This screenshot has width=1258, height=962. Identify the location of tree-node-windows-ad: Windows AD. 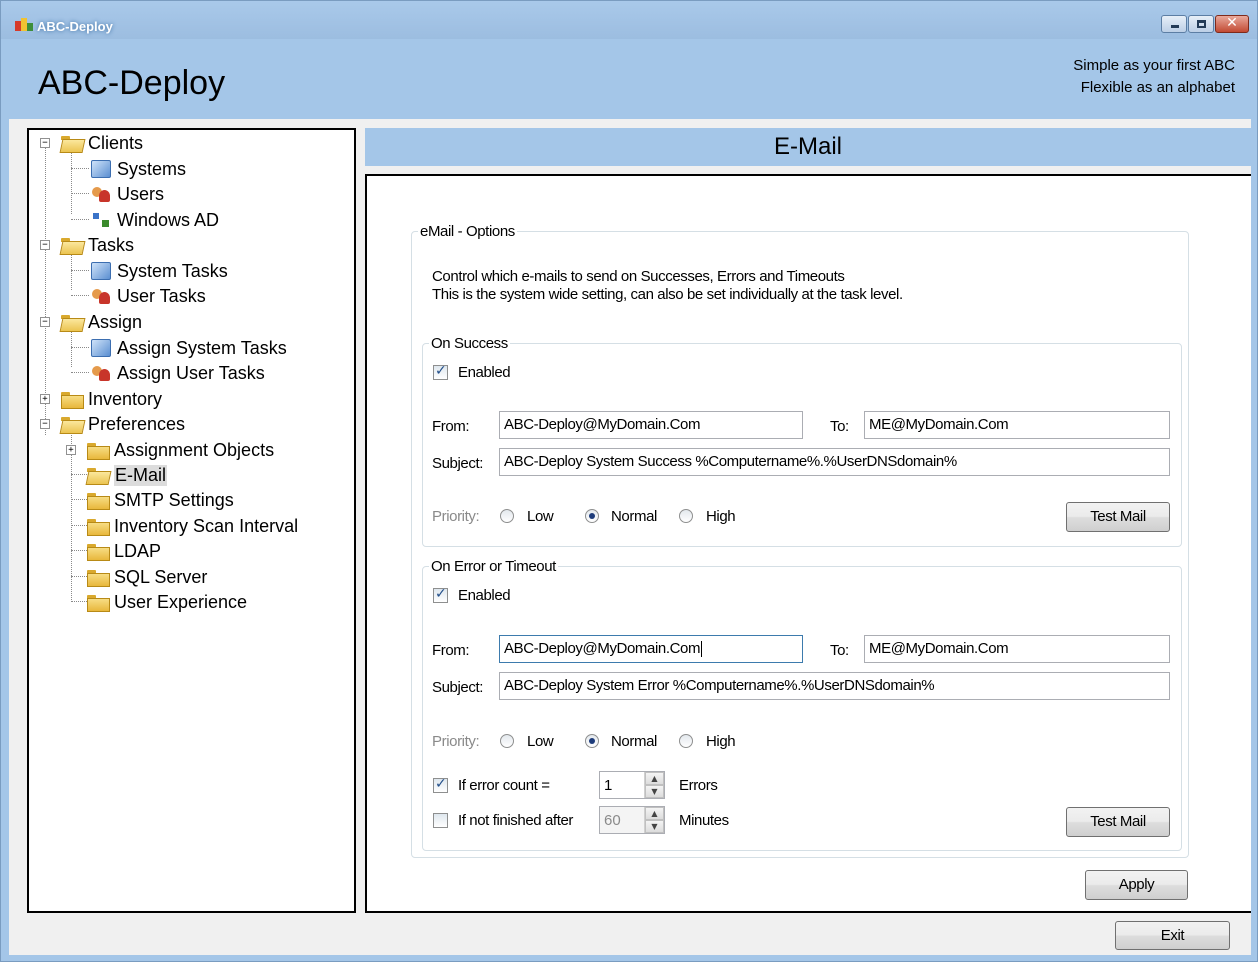
(155, 220).